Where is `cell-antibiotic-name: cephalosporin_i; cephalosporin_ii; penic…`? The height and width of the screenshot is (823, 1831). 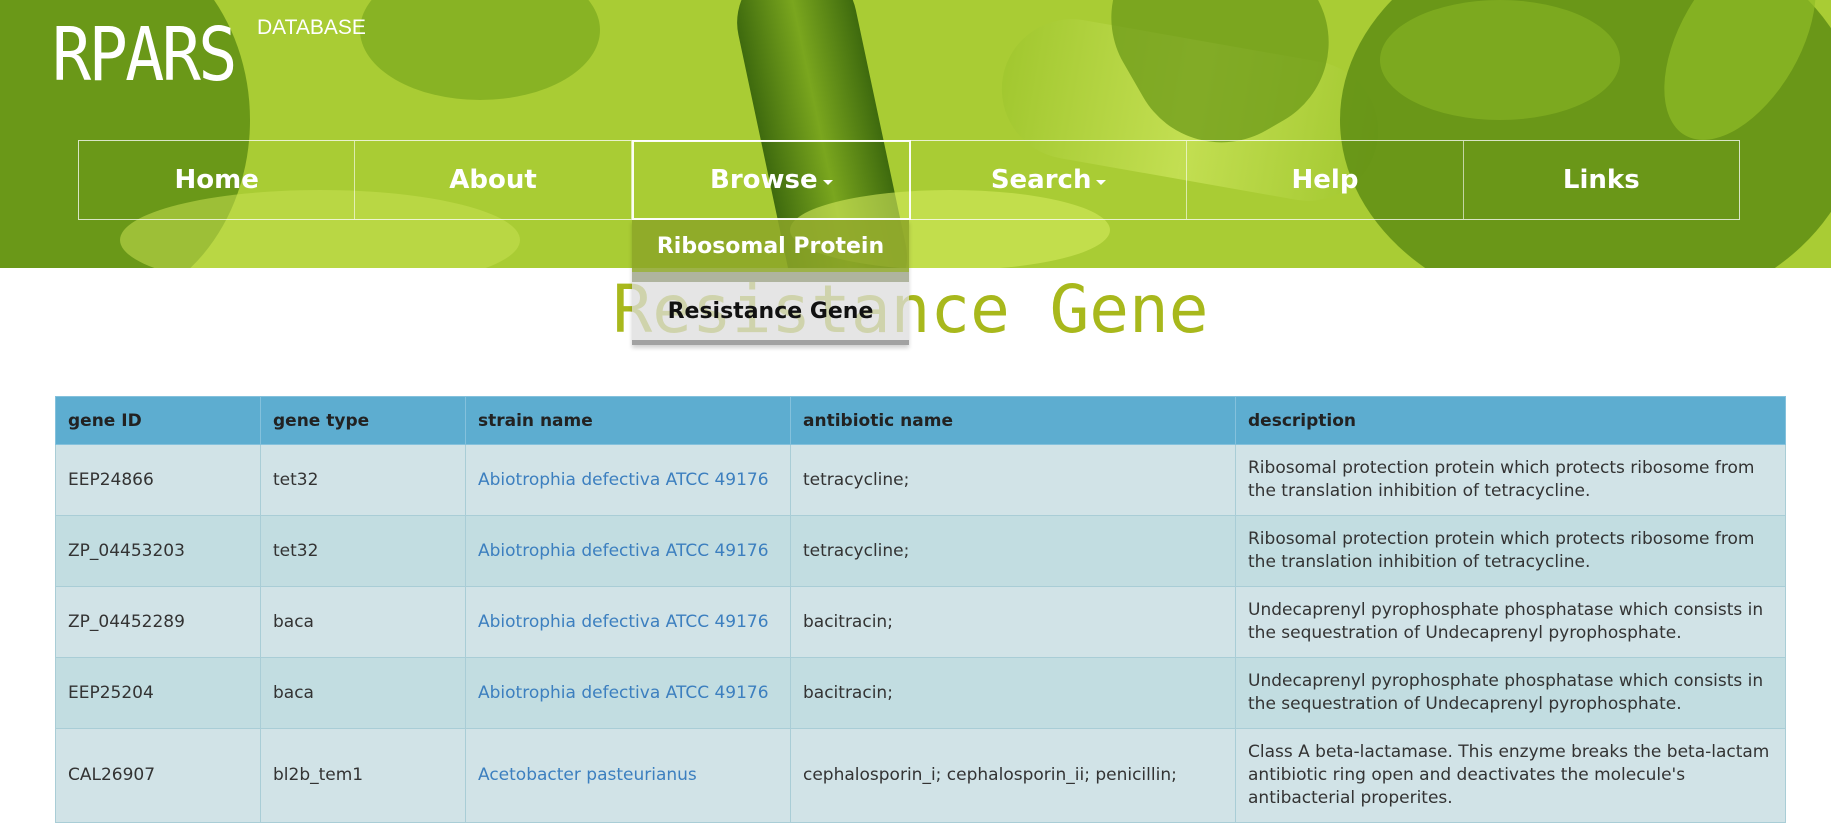
cell-antibiotic-name: cephalosporin_i; cephalosporin_ii; penic… is located at coordinates (1013, 775).